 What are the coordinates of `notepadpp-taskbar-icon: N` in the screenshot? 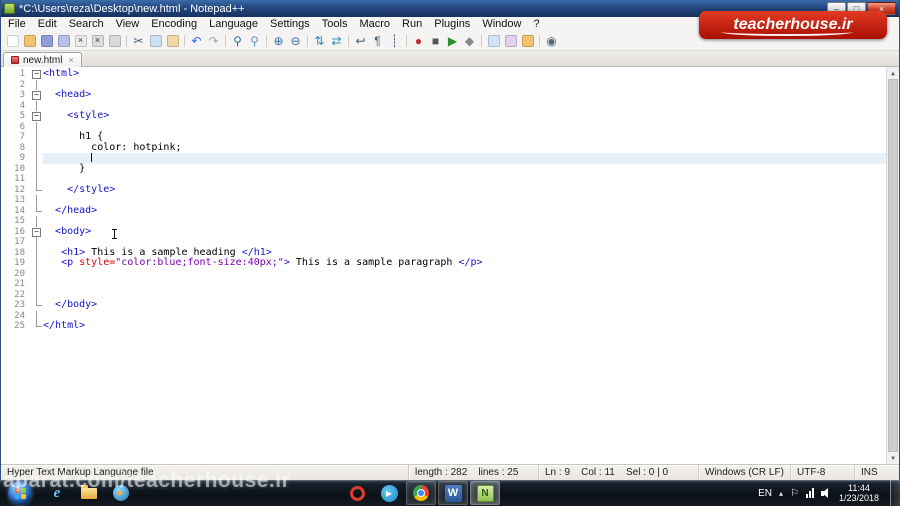 It's located at (485, 493).